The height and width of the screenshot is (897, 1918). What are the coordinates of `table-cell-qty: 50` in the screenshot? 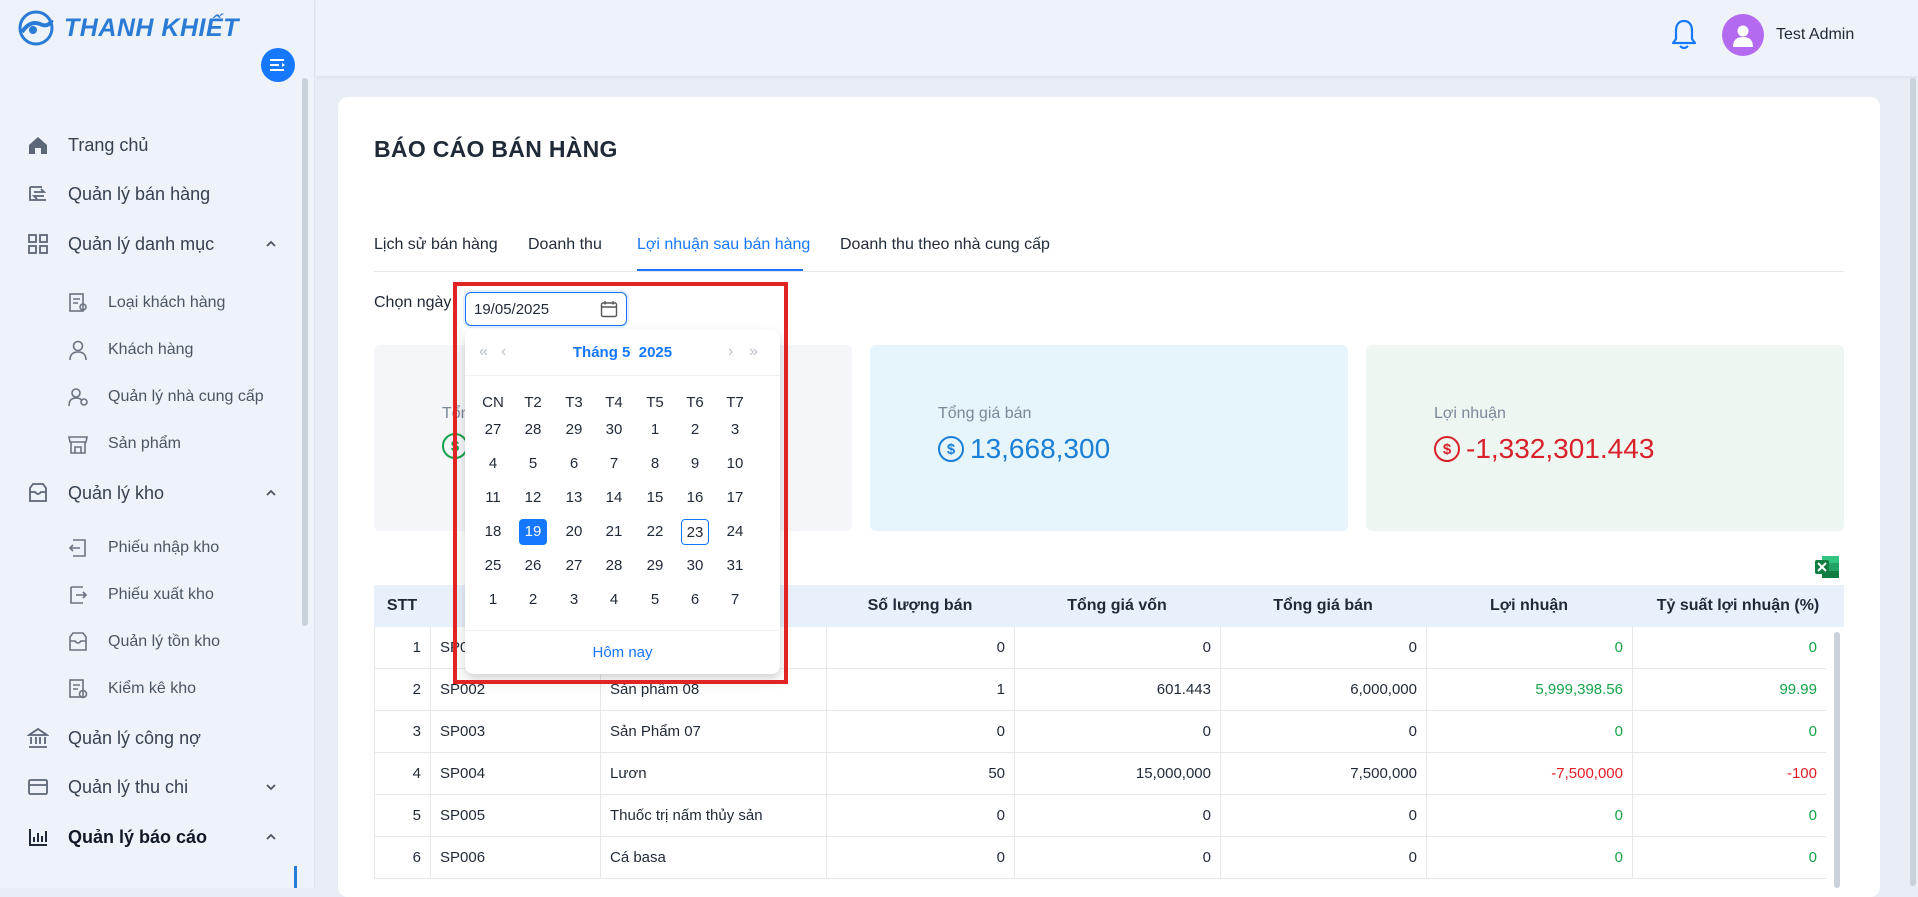 It's located at (920, 774).